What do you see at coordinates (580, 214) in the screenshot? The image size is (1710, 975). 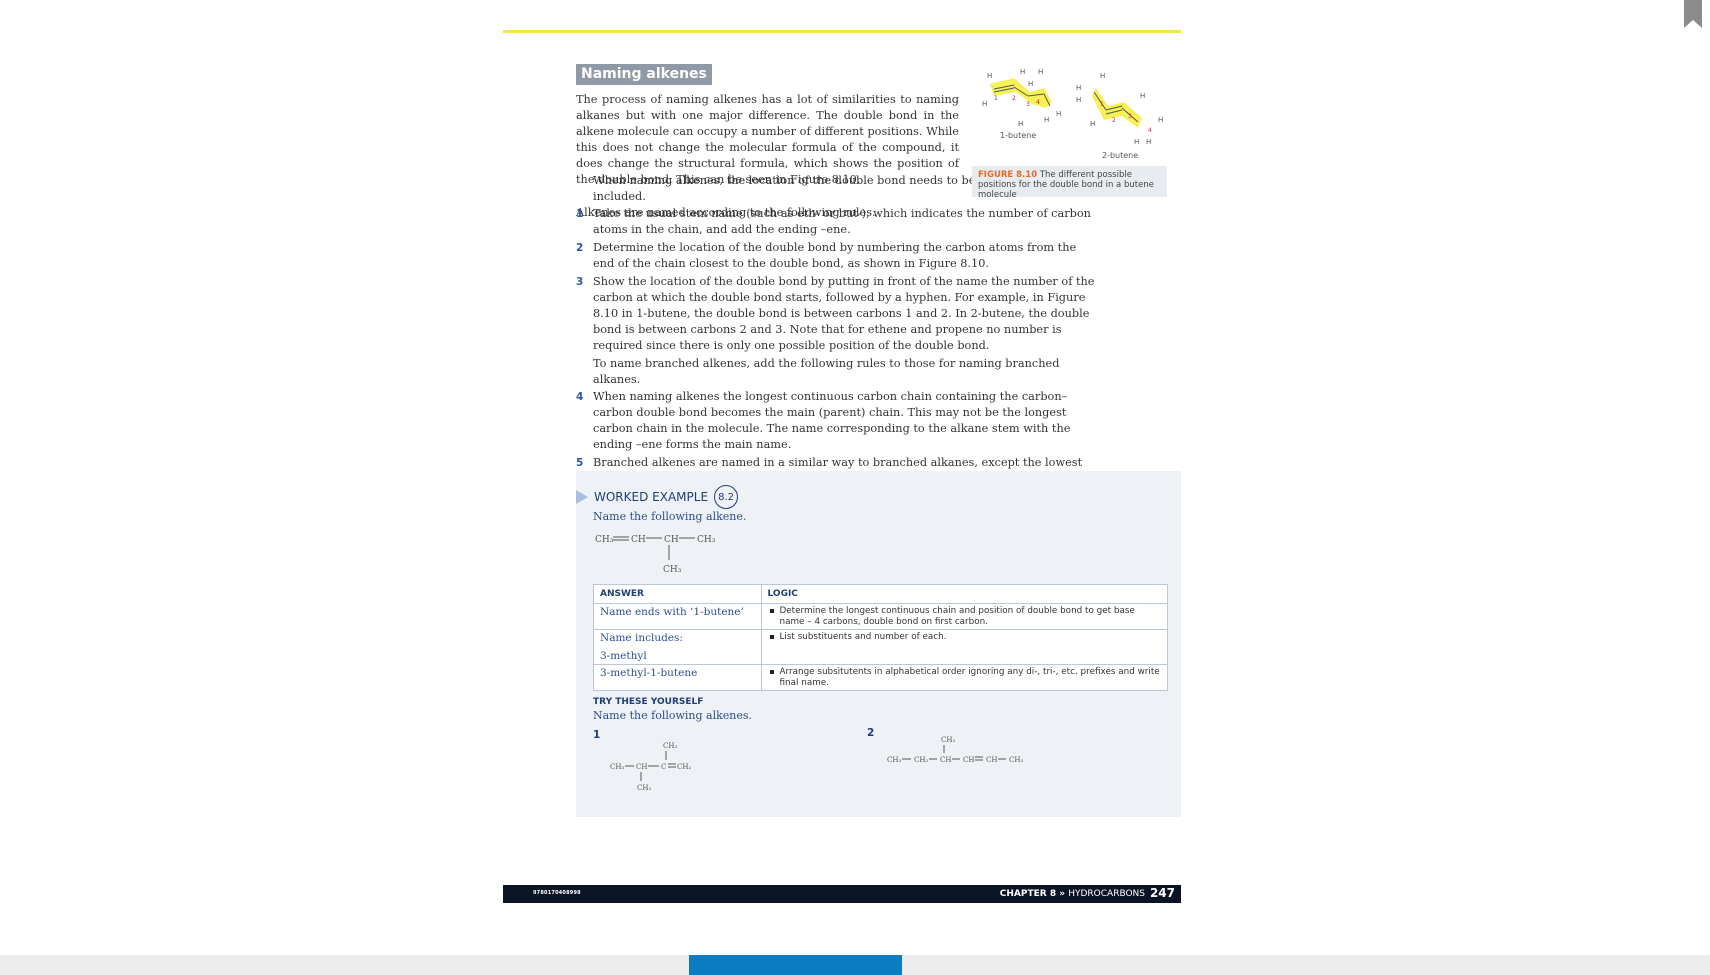 I see `rule-number: 1` at bounding box center [580, 214].